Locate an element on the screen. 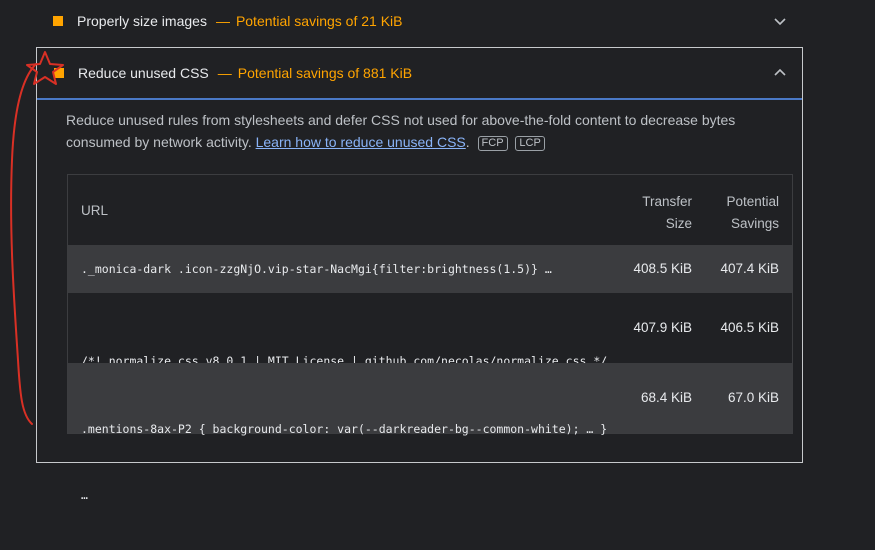 The height and width of the screenshot is (550, 875). row-transfer-size: 408.5 KiB is located at coordinates (662, 268).